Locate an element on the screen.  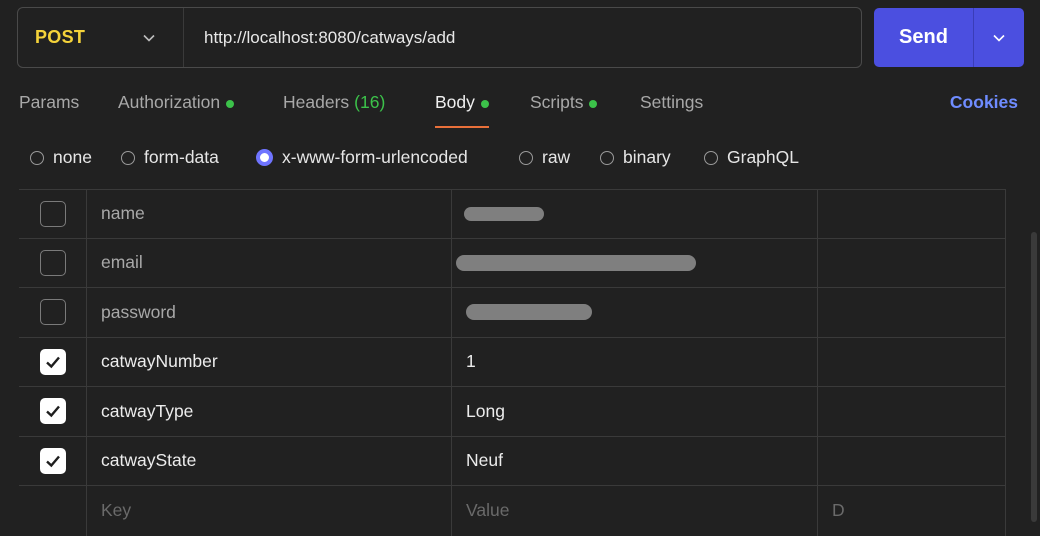
key-placeholder: Key is located at coordinates (269, 511).